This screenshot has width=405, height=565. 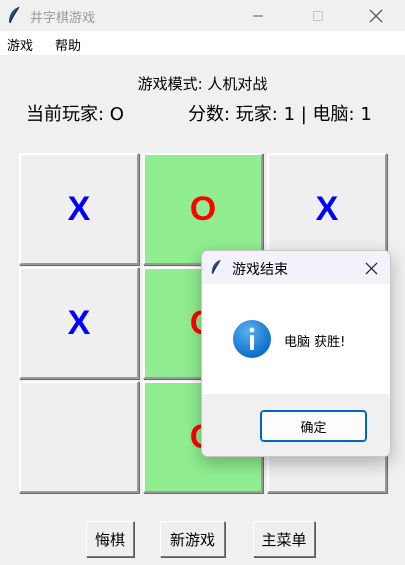 I want to click on maximize-icon, so click(x=318, y=15).